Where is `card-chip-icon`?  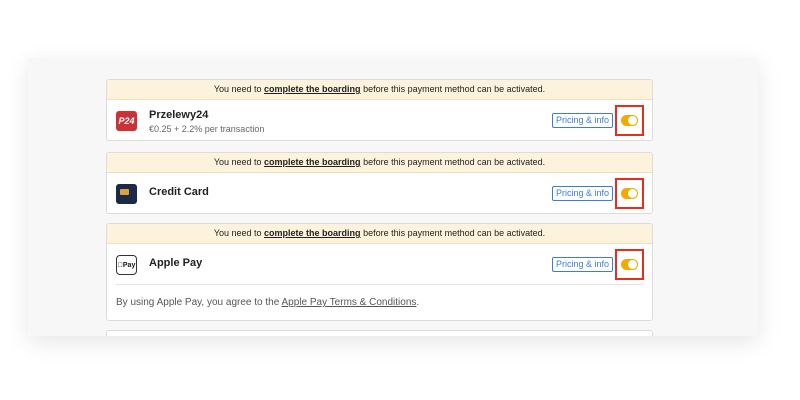 card-chip-icon is located at coordinates (124, 192).